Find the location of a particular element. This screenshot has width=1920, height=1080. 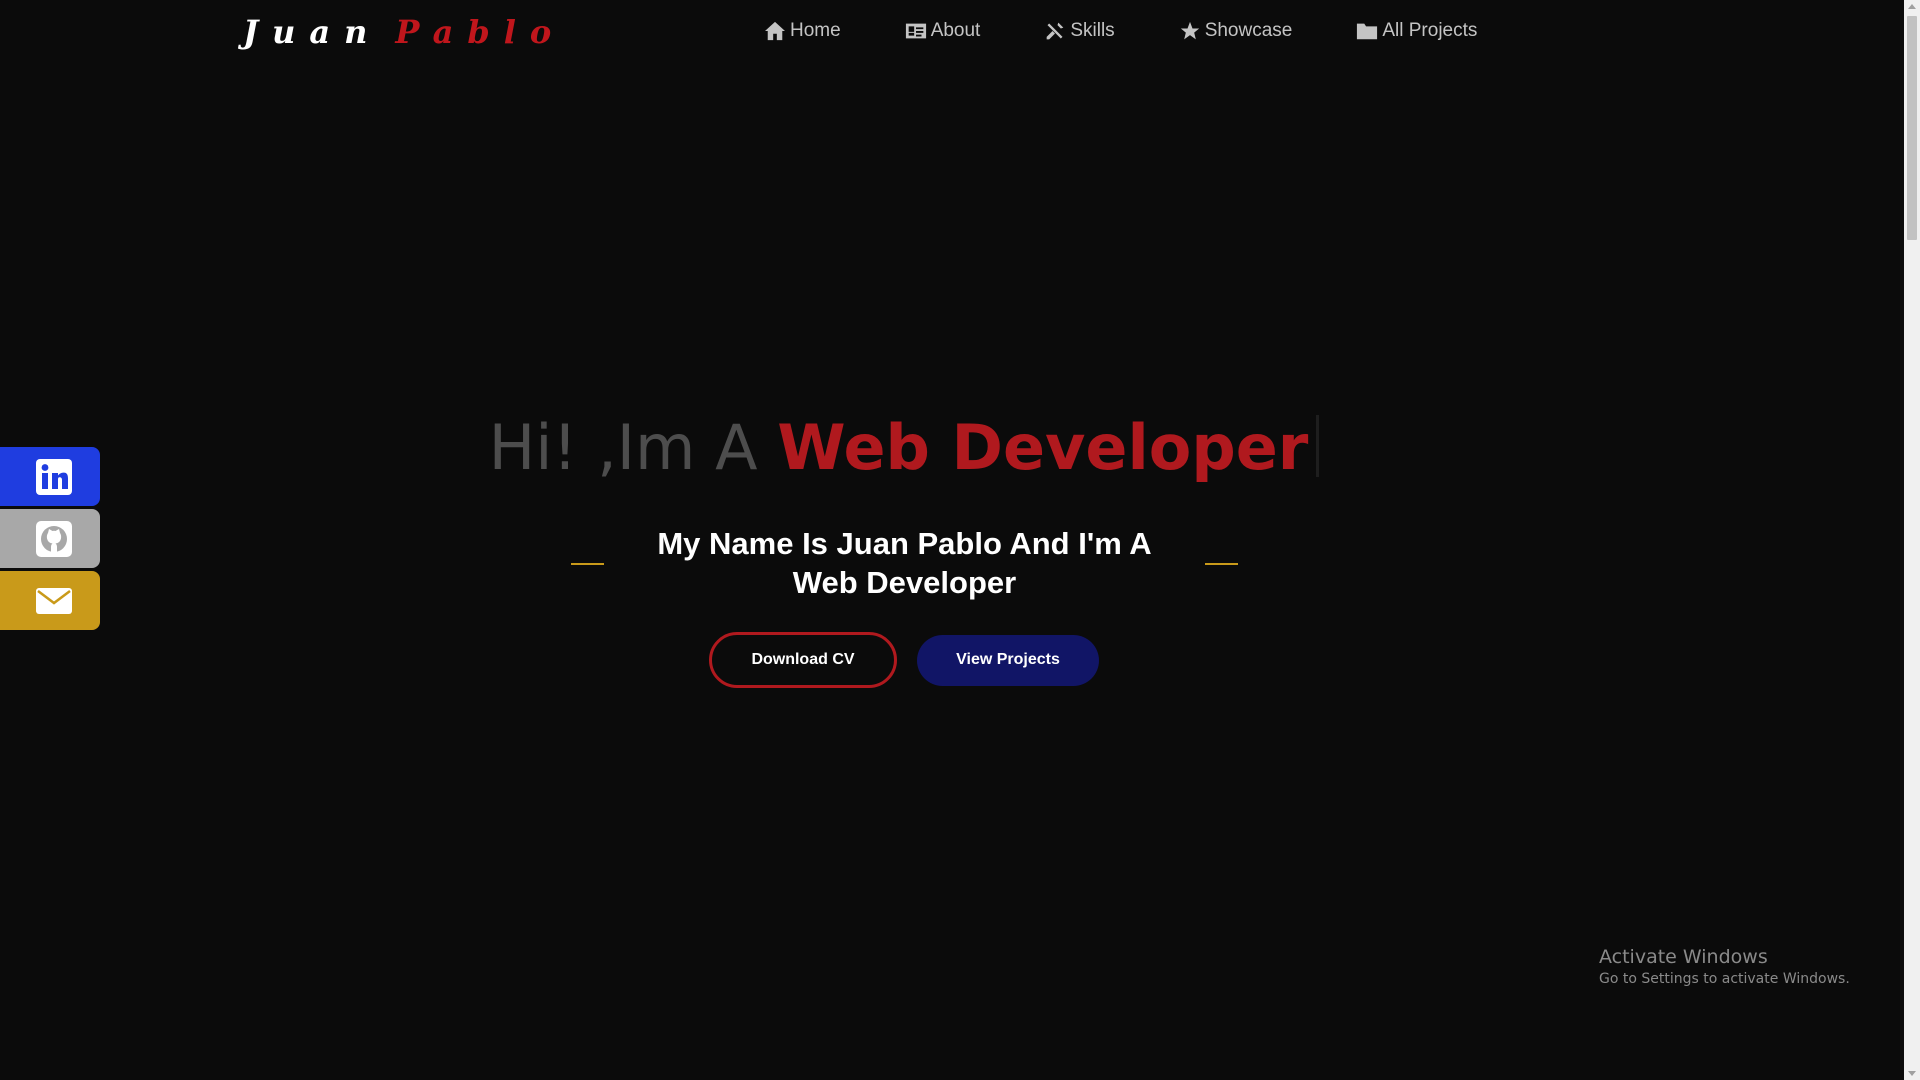

nav-label: About is located at coordinates (955, 30).